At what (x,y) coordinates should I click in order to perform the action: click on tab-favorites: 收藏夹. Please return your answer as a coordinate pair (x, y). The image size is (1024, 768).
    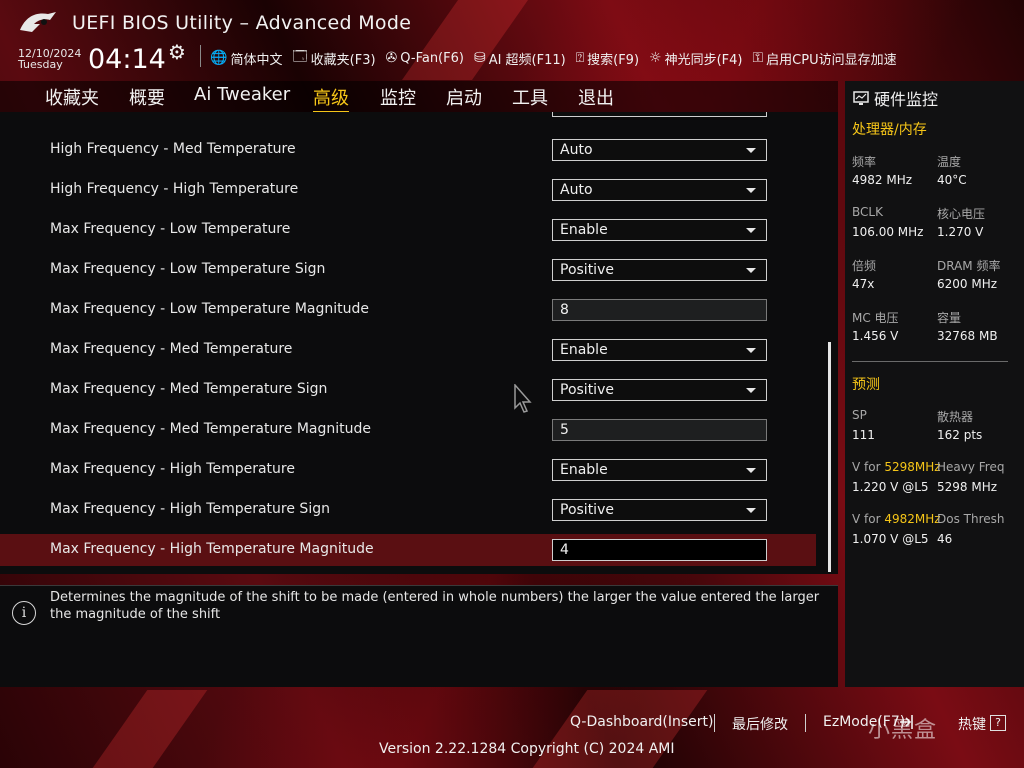
    Looking at the image, I should click on (72, 97).